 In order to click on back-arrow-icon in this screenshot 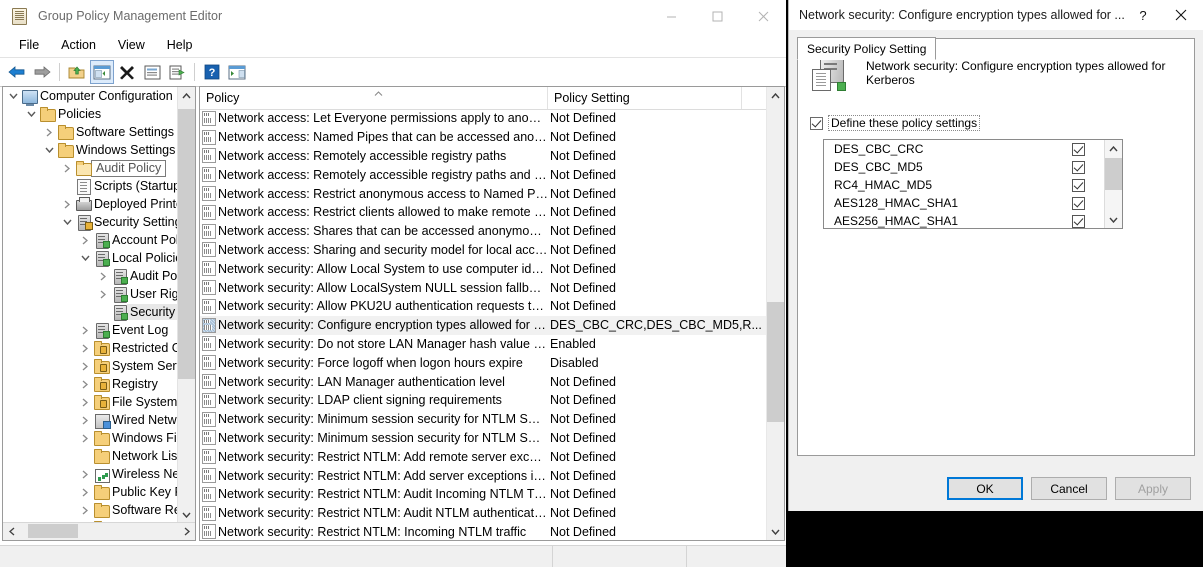, I will do `click(17, 72)`.